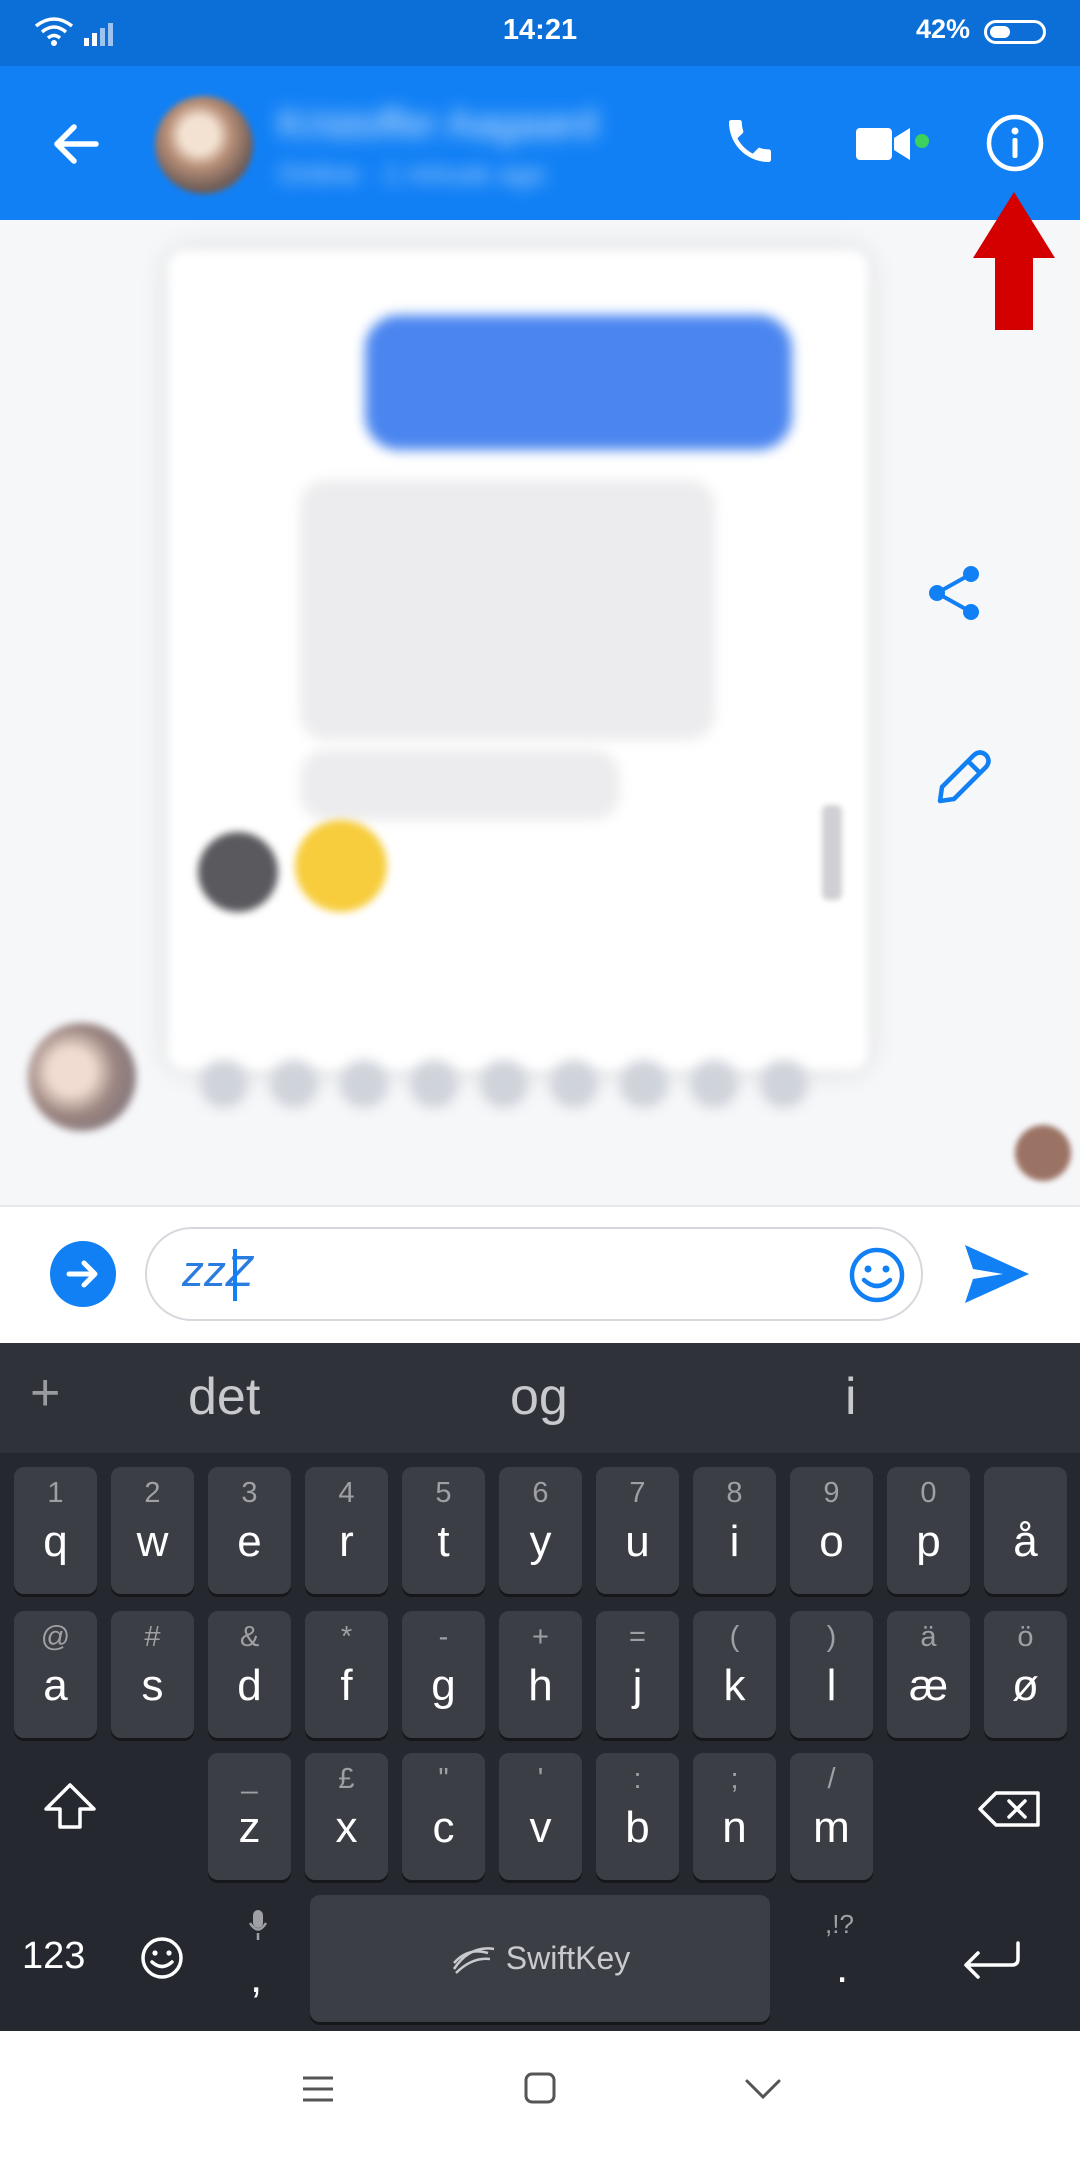  I want to click on emoji-sticker, so click(341, 866).